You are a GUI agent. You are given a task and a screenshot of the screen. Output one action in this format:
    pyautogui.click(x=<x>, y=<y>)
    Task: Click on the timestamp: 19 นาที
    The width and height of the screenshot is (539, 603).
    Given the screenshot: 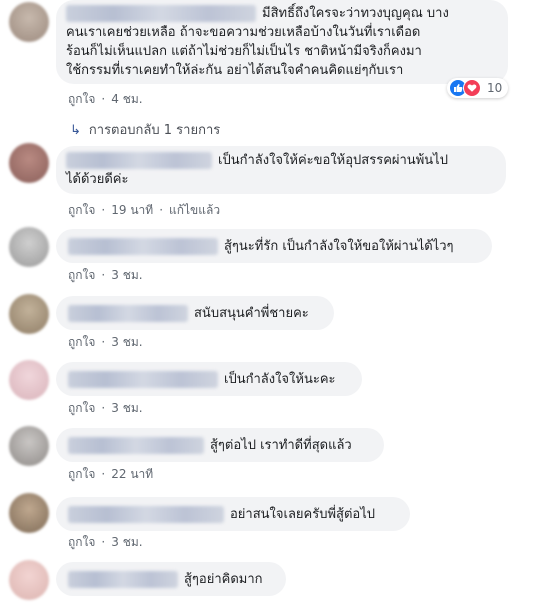 What is the action you would take?
    pyautogui.click(x=132, y=210)
    